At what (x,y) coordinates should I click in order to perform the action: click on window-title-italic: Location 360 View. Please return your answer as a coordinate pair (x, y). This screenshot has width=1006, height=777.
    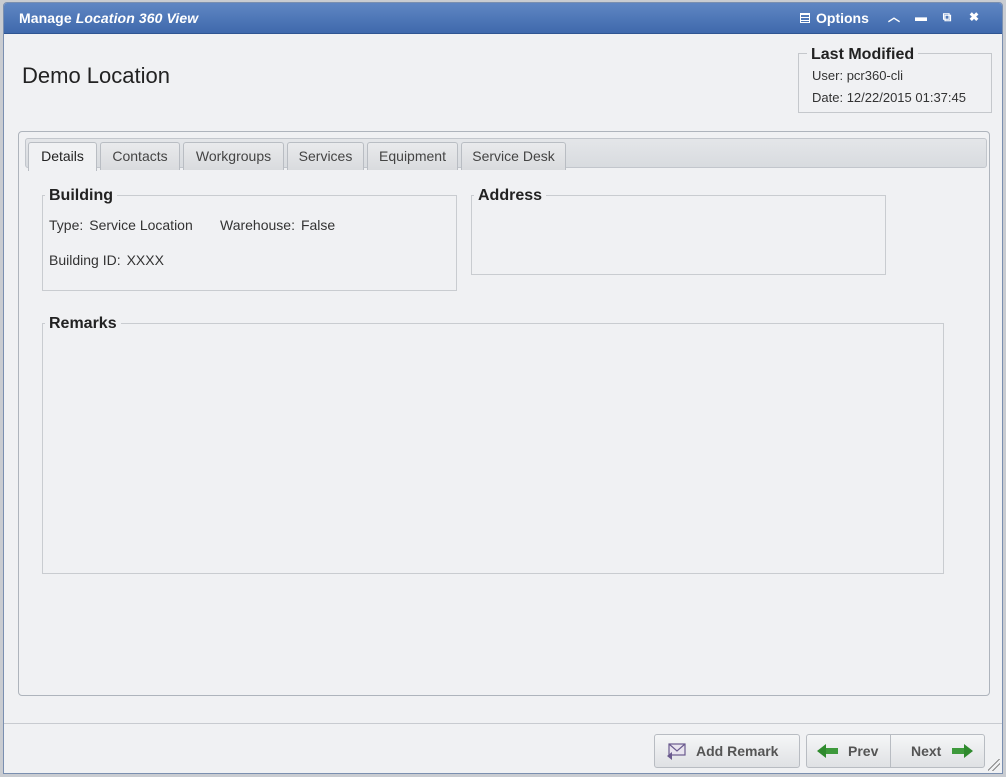
    Looking at the image, I should click on (137, 18).